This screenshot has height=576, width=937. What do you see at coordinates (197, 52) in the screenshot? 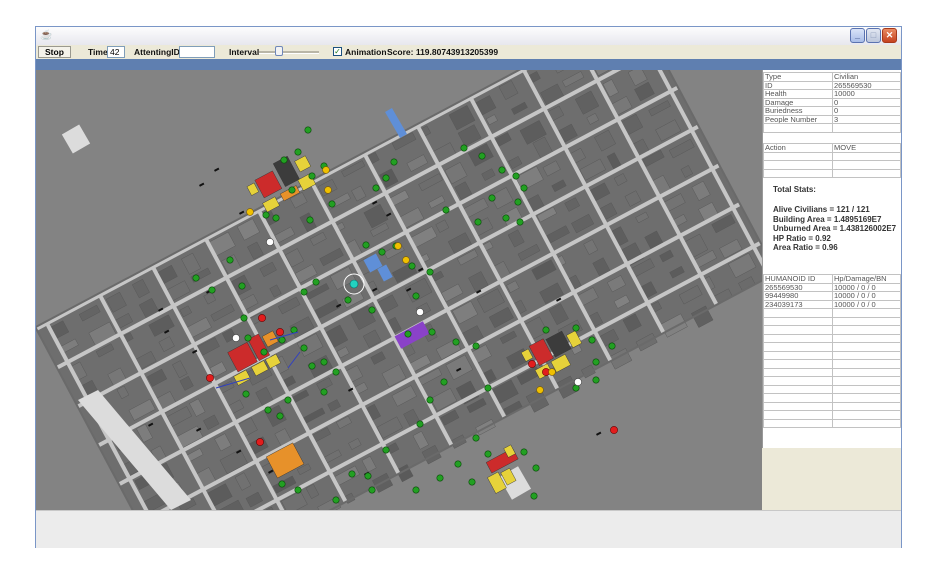
I see `attending-id-field` at bounding box center [197, 52].